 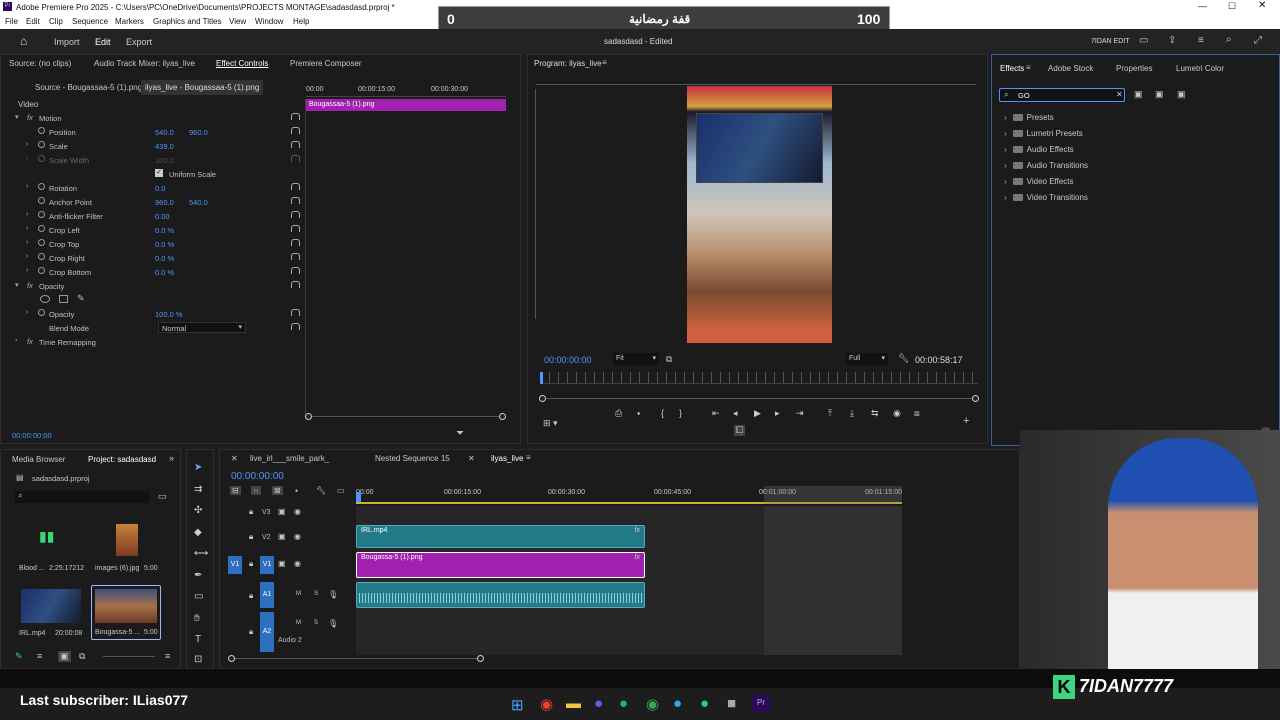 I want to click on filter-icon: ⏷, so click(x=460, y=433).